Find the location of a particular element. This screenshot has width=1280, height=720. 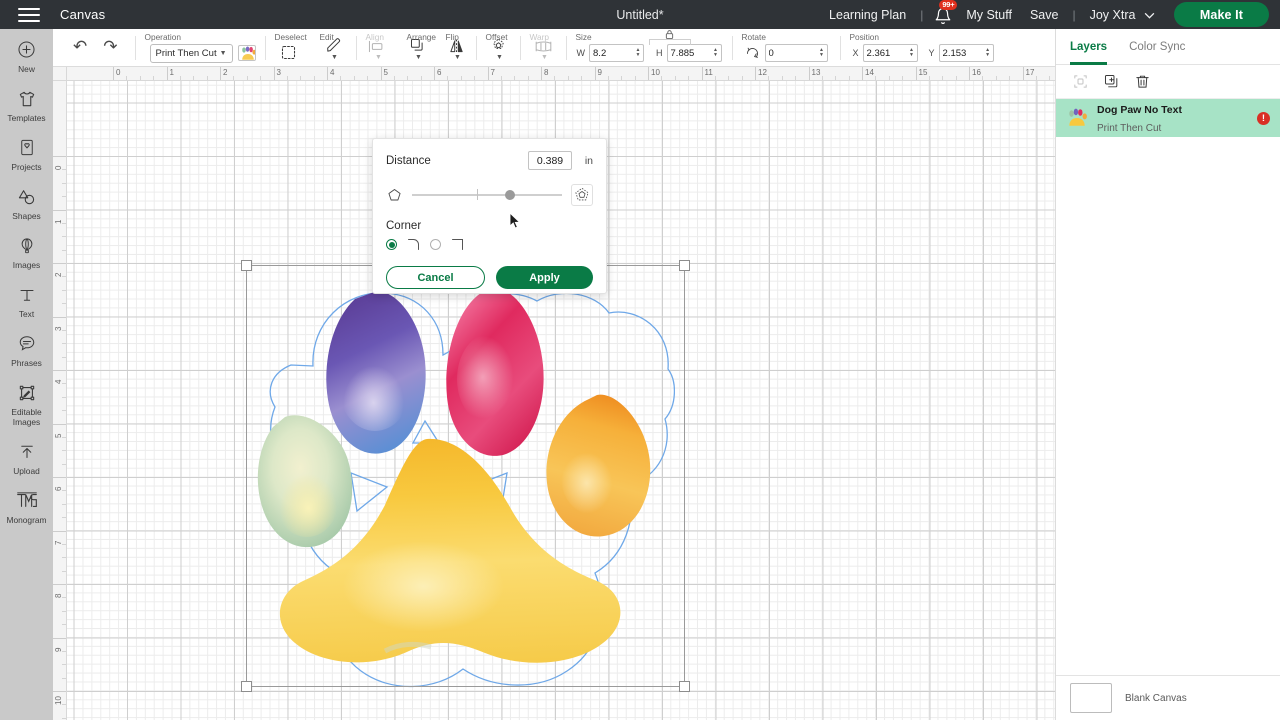

apply-button: Apply is located at coordinates (544, 277).